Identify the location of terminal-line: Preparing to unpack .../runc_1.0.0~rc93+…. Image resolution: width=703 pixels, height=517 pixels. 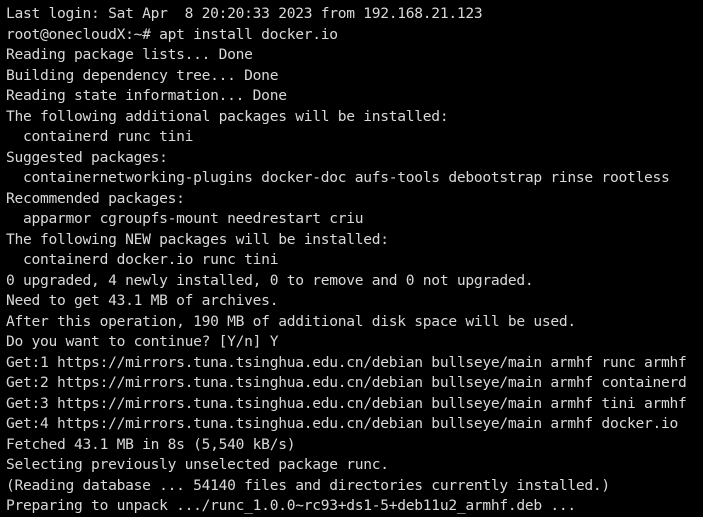
(291, 505).